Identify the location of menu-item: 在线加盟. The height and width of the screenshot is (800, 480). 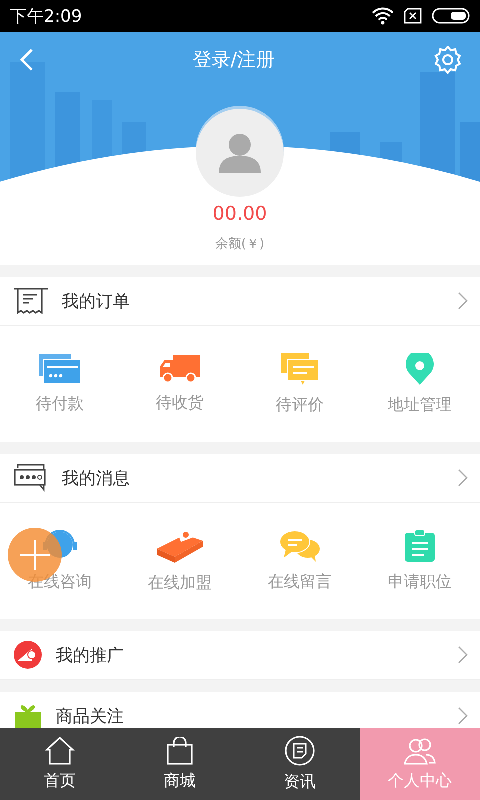
(180, 561).